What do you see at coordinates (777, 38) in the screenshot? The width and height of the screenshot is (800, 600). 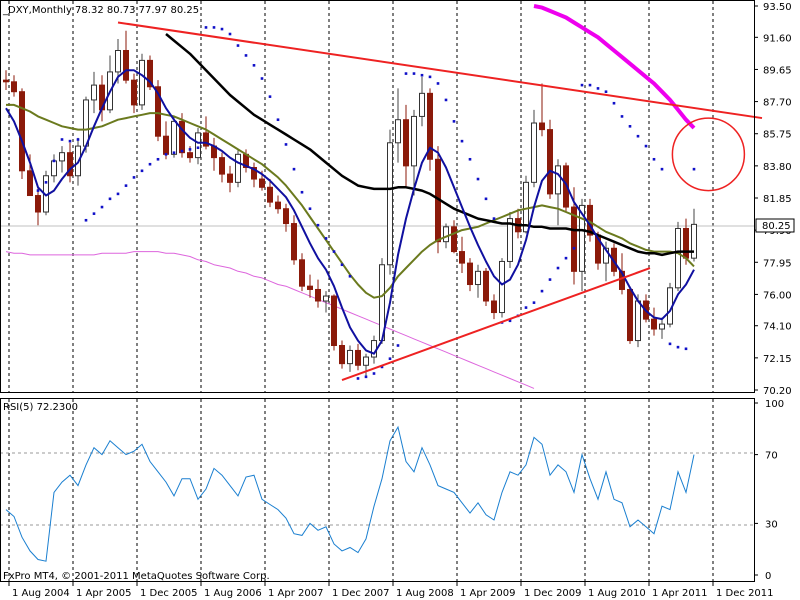 I see `y-tick-label: 91.60` at bounding box center [777, 38].